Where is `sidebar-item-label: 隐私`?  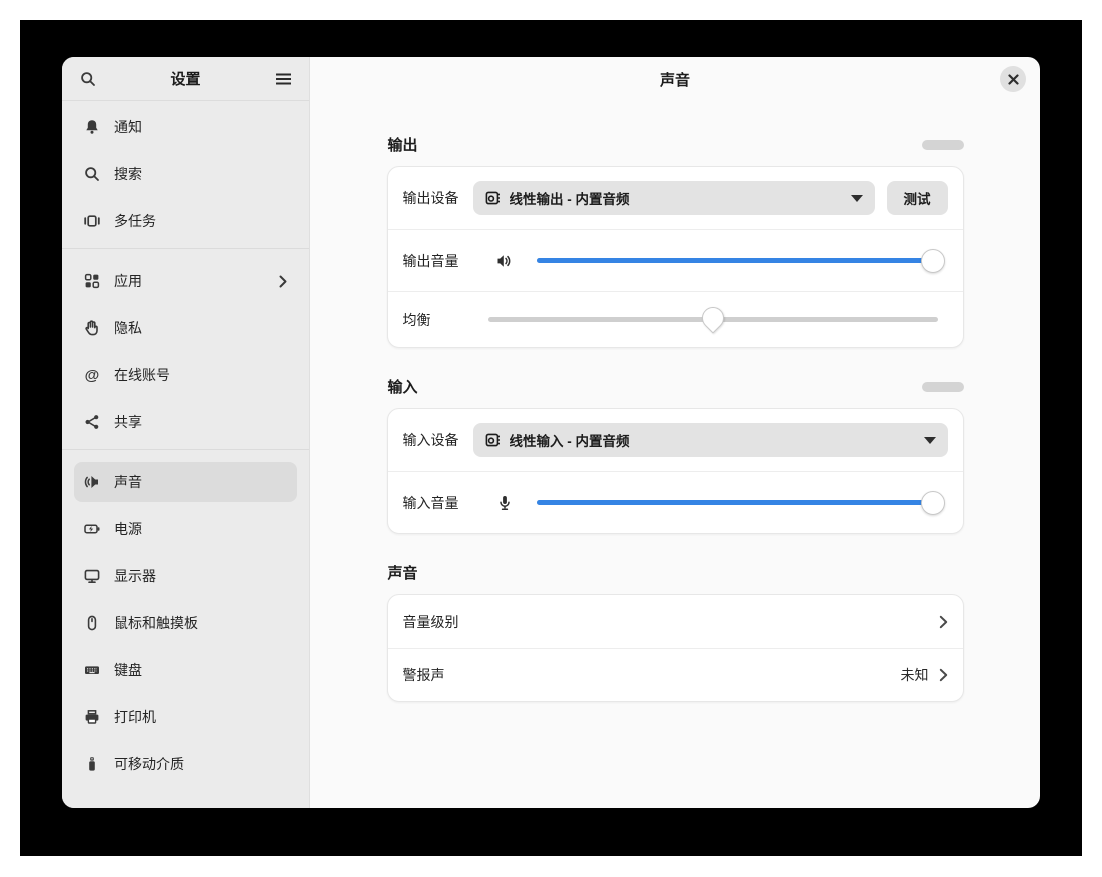
sidebar-item-label: 隐私 is located at coordinates (128, 328).